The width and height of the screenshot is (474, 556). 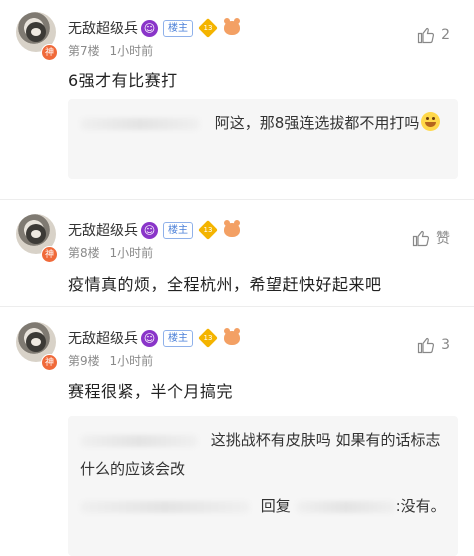 I want to click on post-meta: 第7楼 1小时前, so click(x=110, y=50).